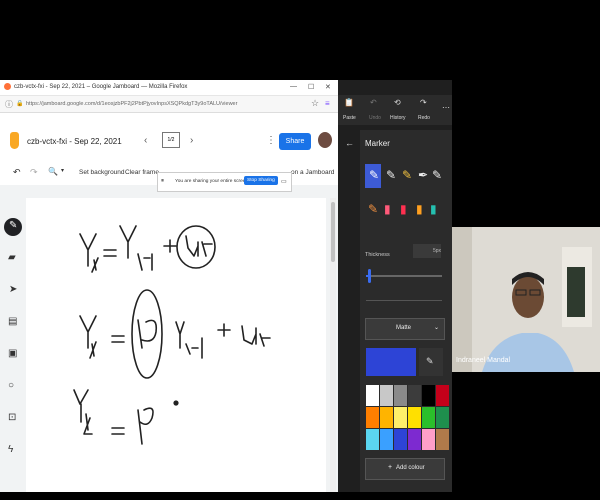  Describe the element at coordinates (13, 227) in the screenshot. I see `pen-tool-icon: ✎` at that location.